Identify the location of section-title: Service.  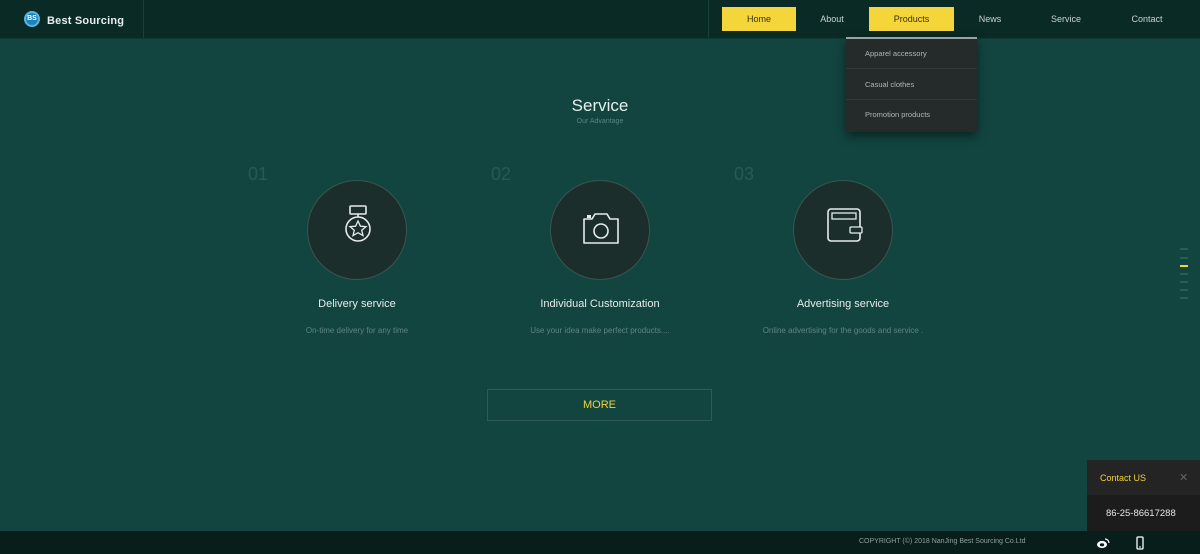
(600, 105).